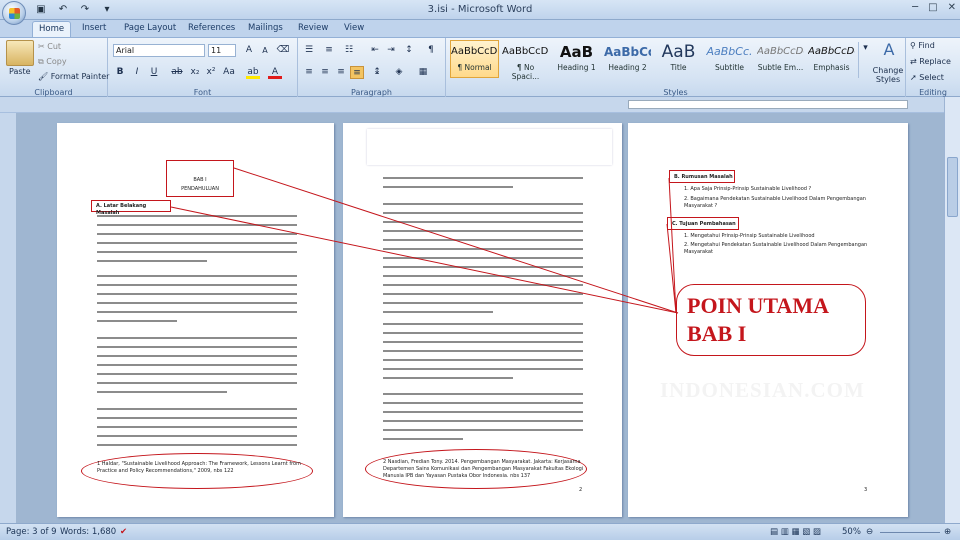  I want to click on style-heading-2: AaBbCc Heading 2, so click(627, 59).